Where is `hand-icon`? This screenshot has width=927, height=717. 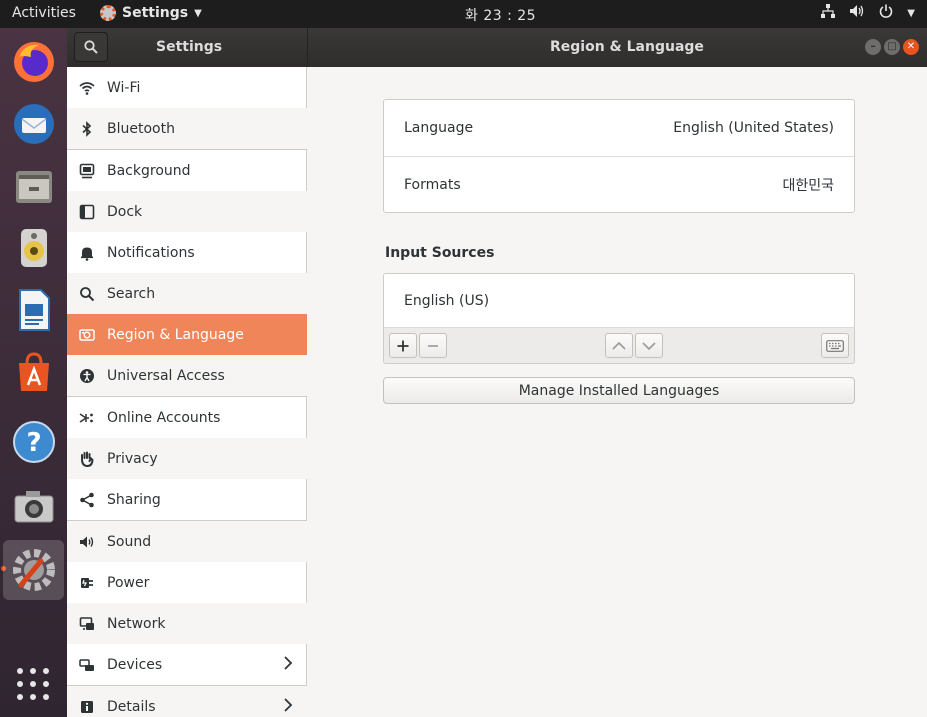 hand-icon is located at coordinates (87, 459).